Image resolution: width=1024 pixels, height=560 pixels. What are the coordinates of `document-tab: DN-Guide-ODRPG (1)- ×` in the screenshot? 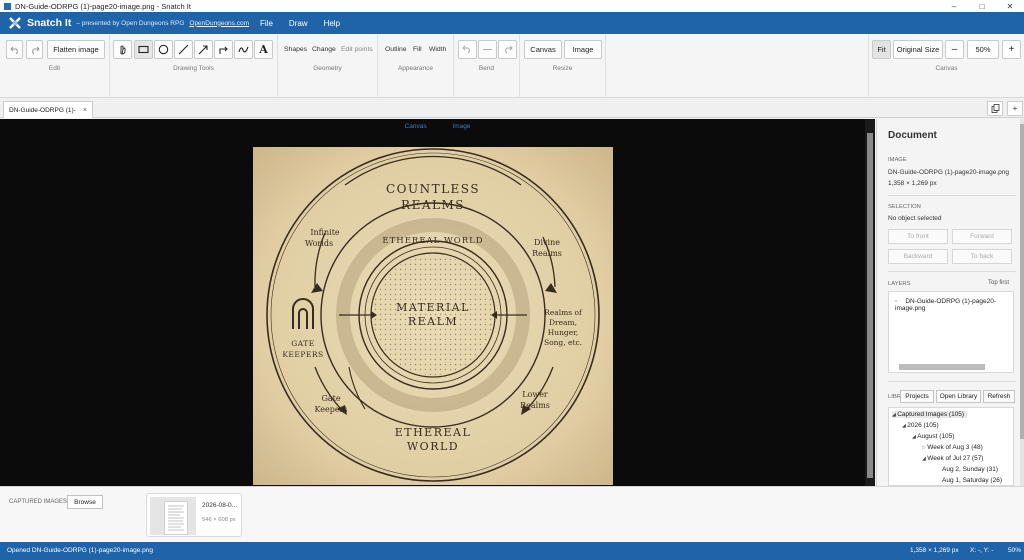 It's located at (48, 109).